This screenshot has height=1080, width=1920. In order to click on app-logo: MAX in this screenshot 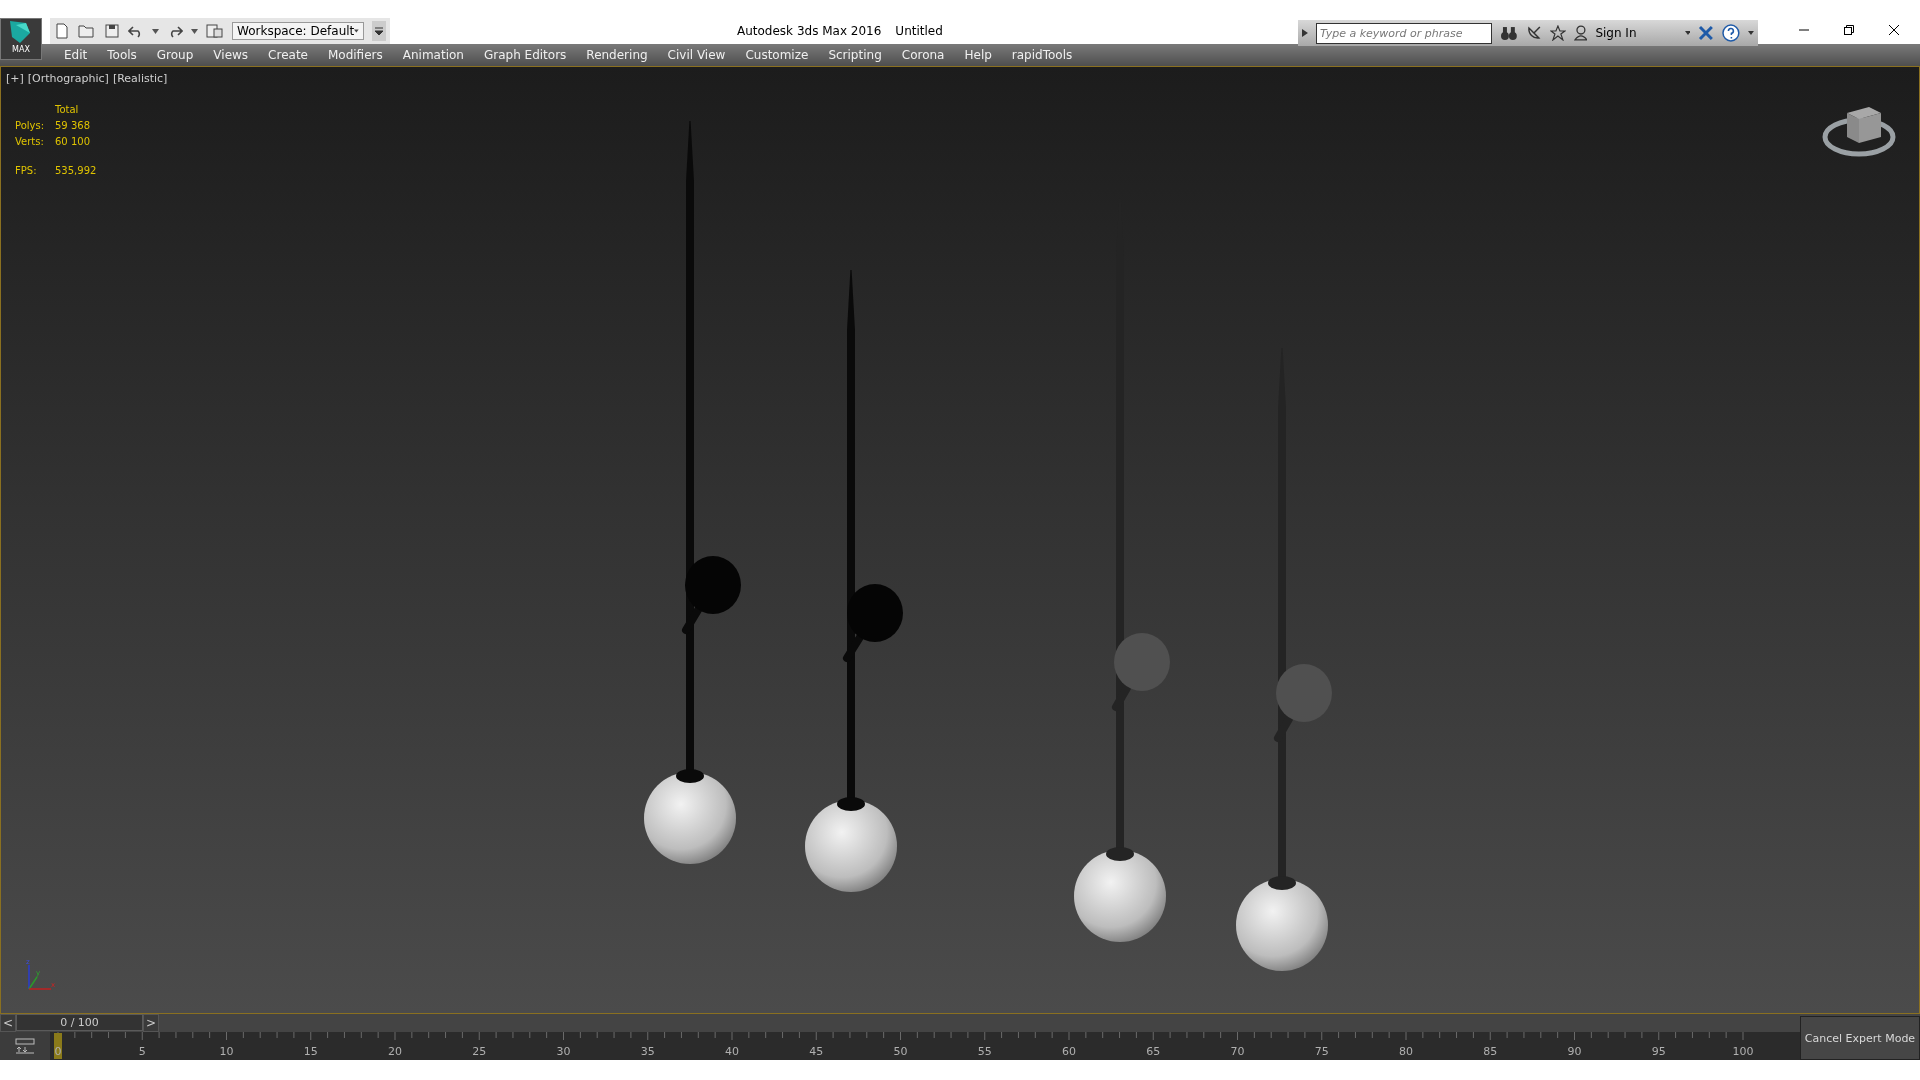, I will do `click(21, 39)`.